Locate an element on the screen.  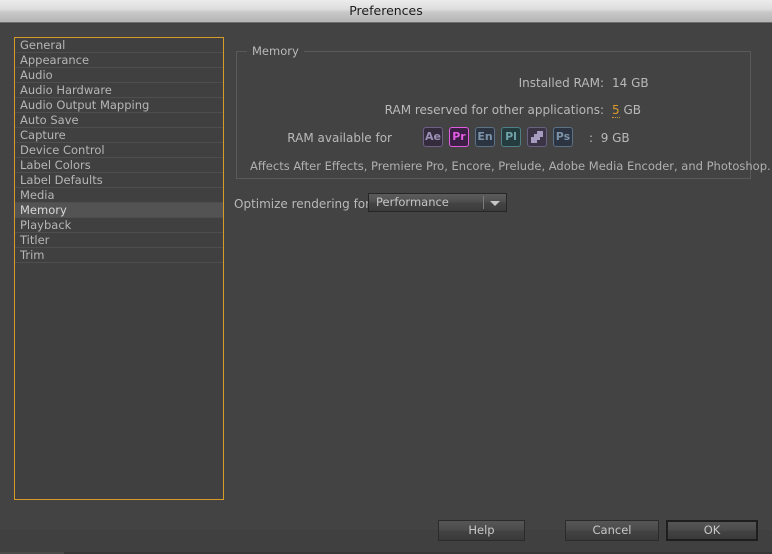
sidebar-item-trim: Trim is located at coordinates (119, 255).